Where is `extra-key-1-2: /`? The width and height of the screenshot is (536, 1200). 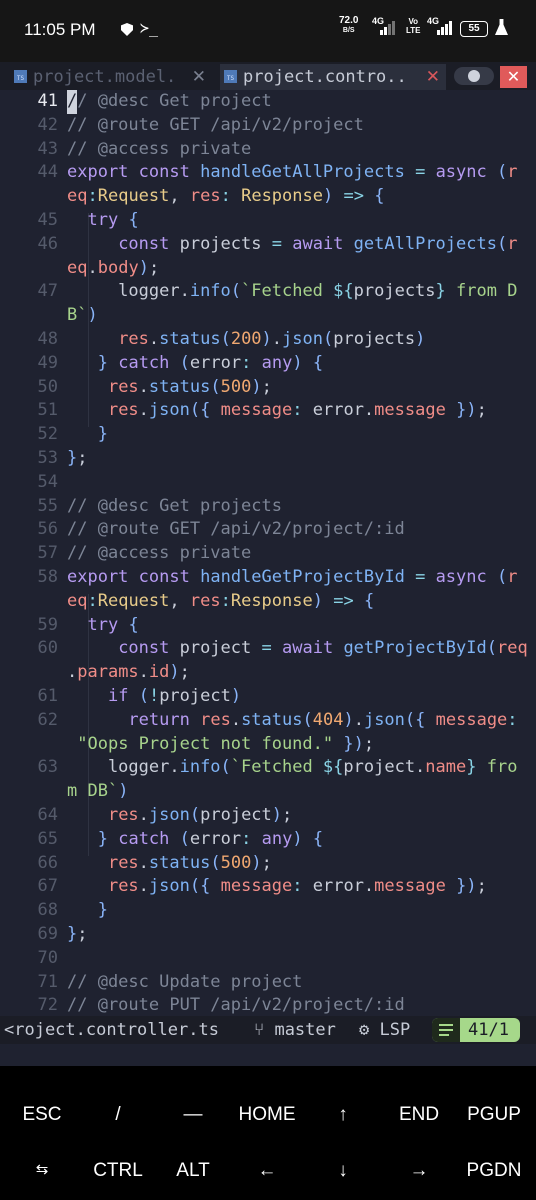
extra-key-1-2: / is located at coordinates (118, 1115).